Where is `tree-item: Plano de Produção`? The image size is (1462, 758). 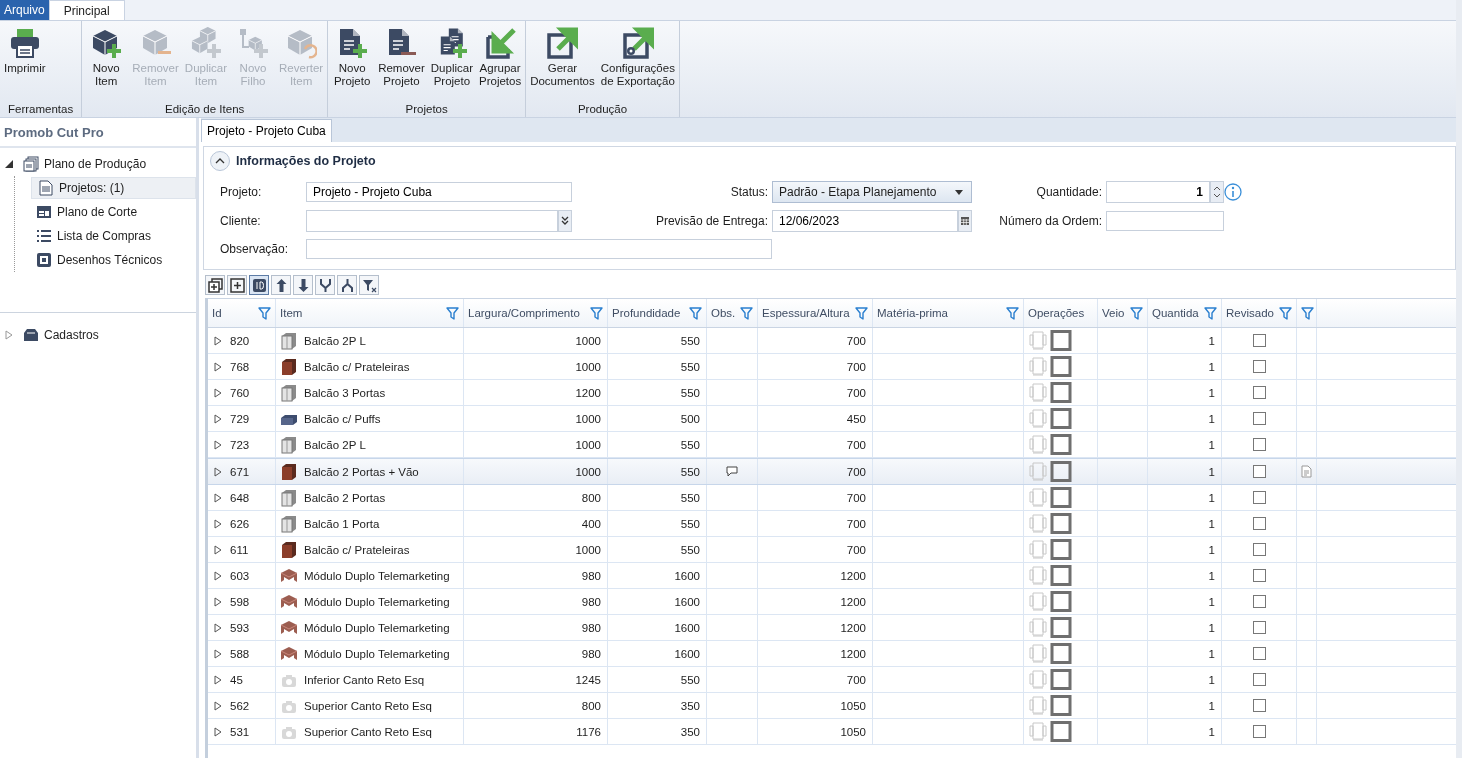 tree-item: Plano de Produção is located at coordinates (85, 164).